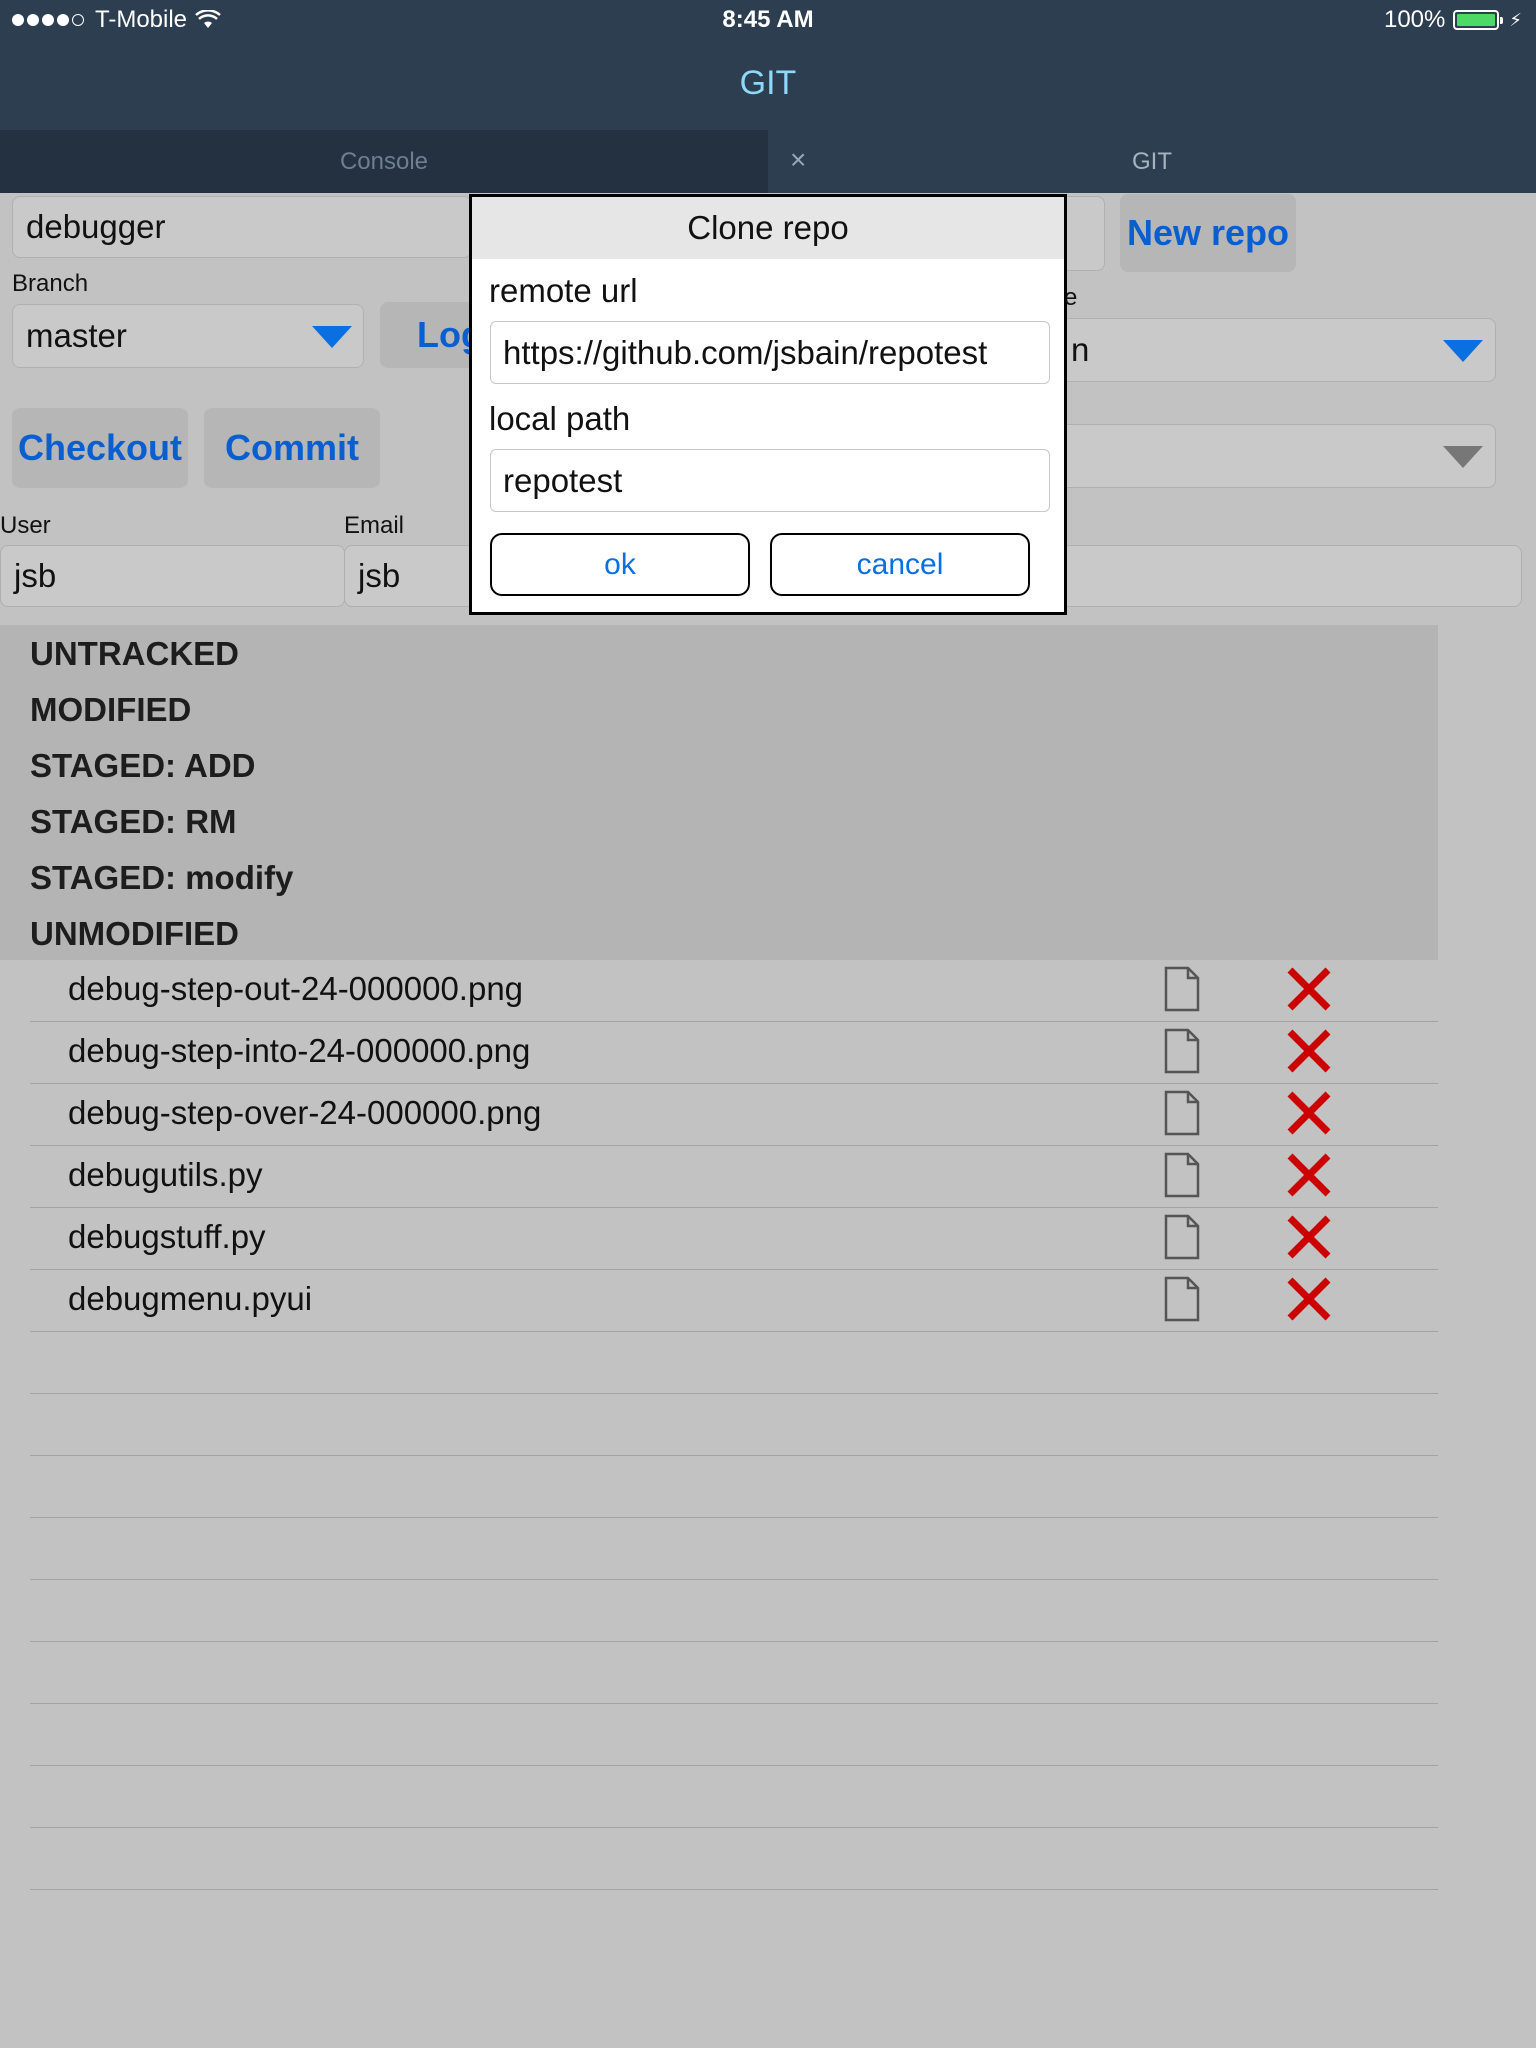  What do you see at coordinates (332, 337) in the screenshot?
I see `branch-dropdown-chevron-icon` at bounding box center [332, 337].